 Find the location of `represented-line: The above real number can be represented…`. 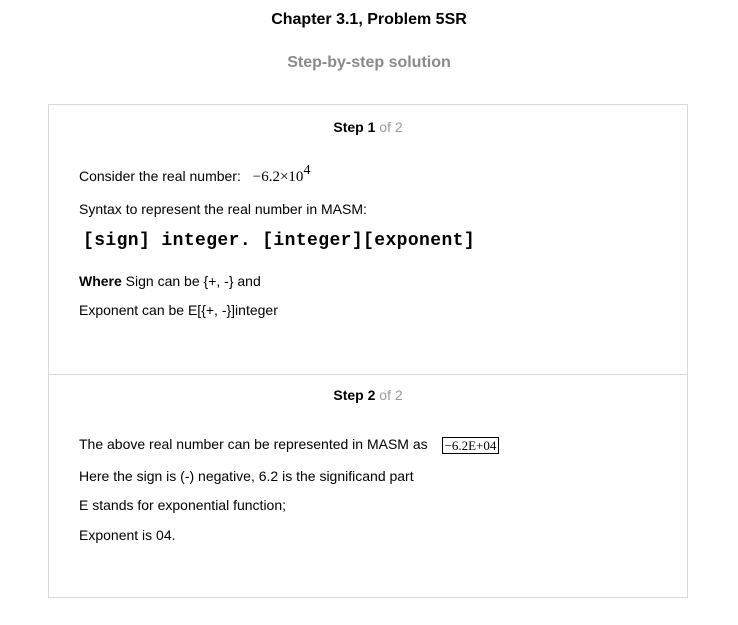

represented-line: The above real number can be represented… is located at coordinates (289, 445).